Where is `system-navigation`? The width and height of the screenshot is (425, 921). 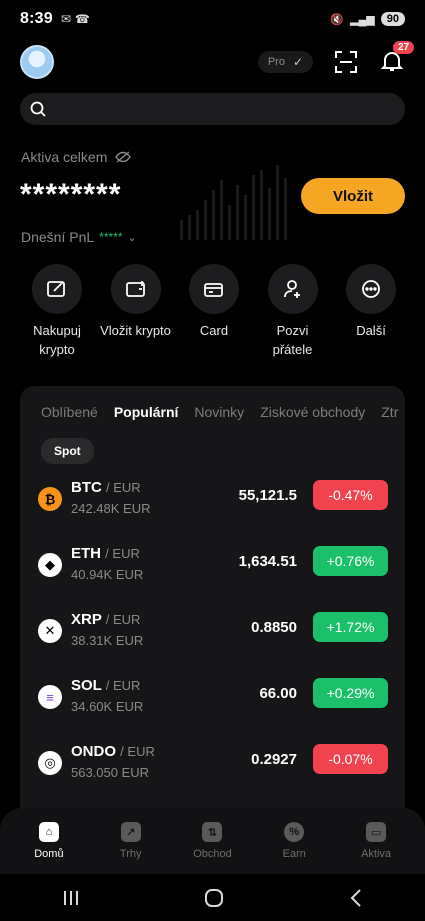
system-navigation is located at coordinates (212, 897).